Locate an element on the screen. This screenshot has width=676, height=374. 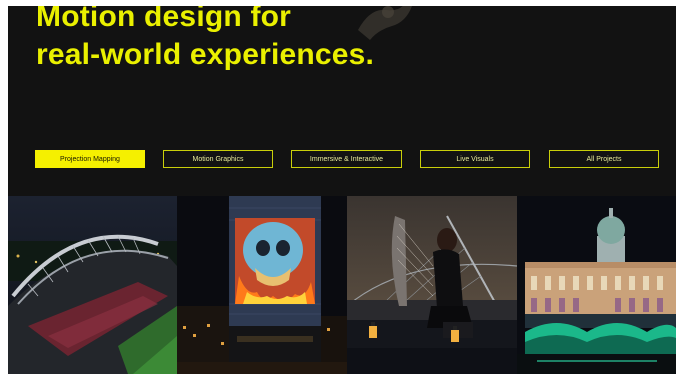
building-projection-image is located at coordinates (262, 285).